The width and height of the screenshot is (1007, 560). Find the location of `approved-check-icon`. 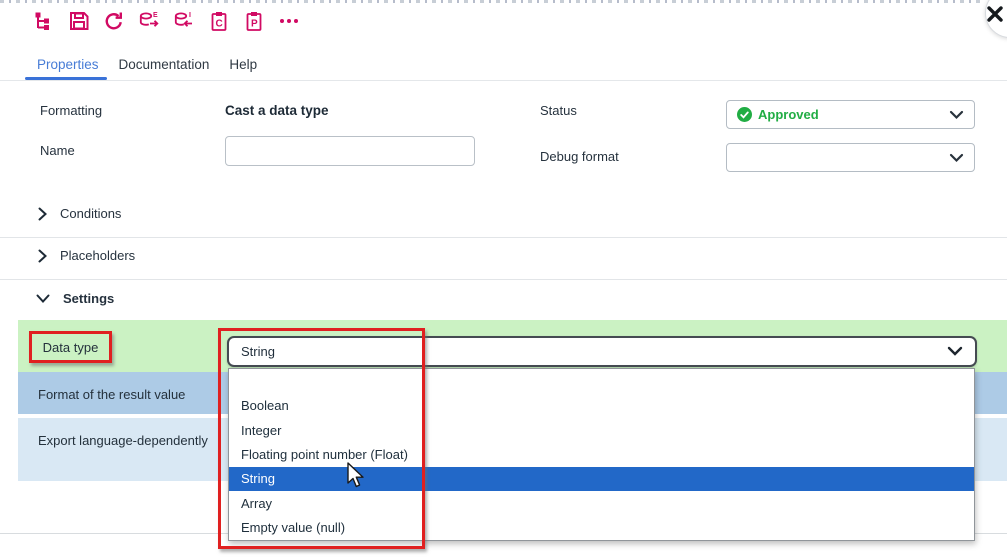

approved-check-icon is located at coordinates (744, 114).